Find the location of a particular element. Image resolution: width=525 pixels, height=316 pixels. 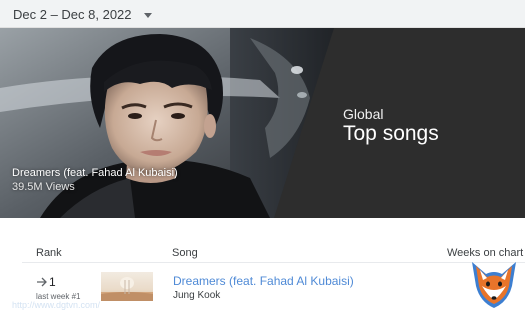

album-art is located at coordinates (127, 286).